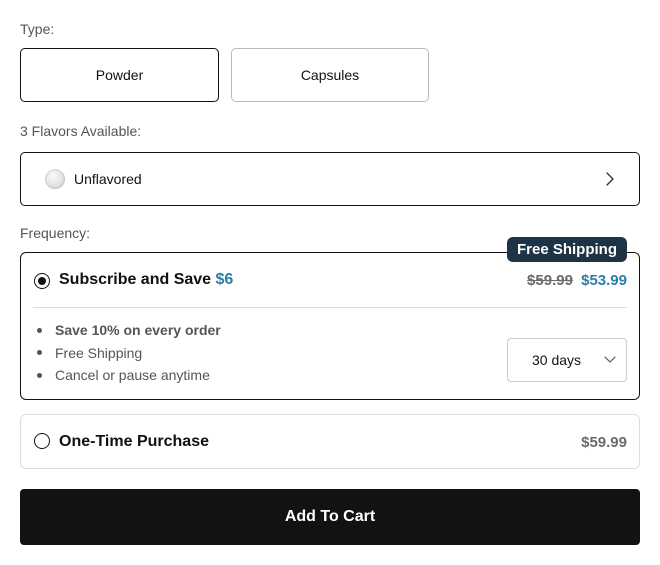 This screenshot has height=565, width=660. Describe the element at coordinates (610, 359) in the screenshot. I see `chevron-down-icon` at that location.